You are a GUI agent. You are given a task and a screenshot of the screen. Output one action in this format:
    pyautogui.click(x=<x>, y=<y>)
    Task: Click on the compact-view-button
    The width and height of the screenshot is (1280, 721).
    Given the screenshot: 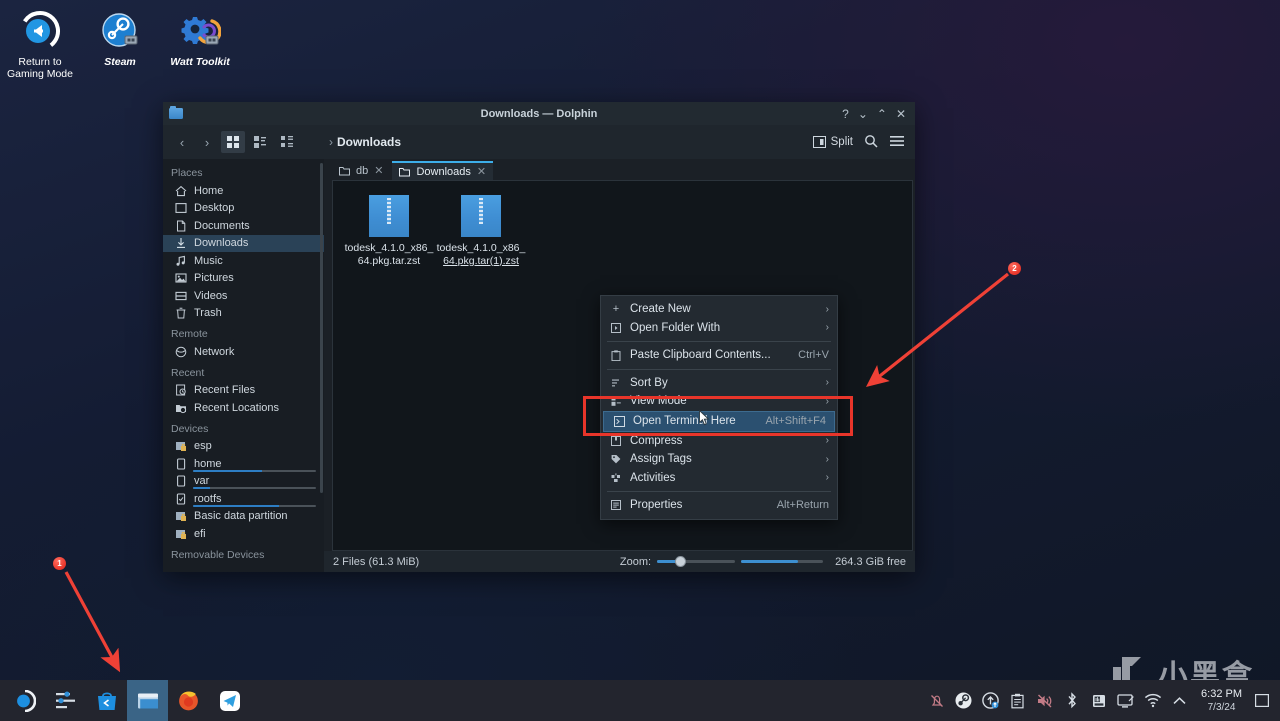 What is the action you would take?
    pyautogui.click(x=260, y=142)
    